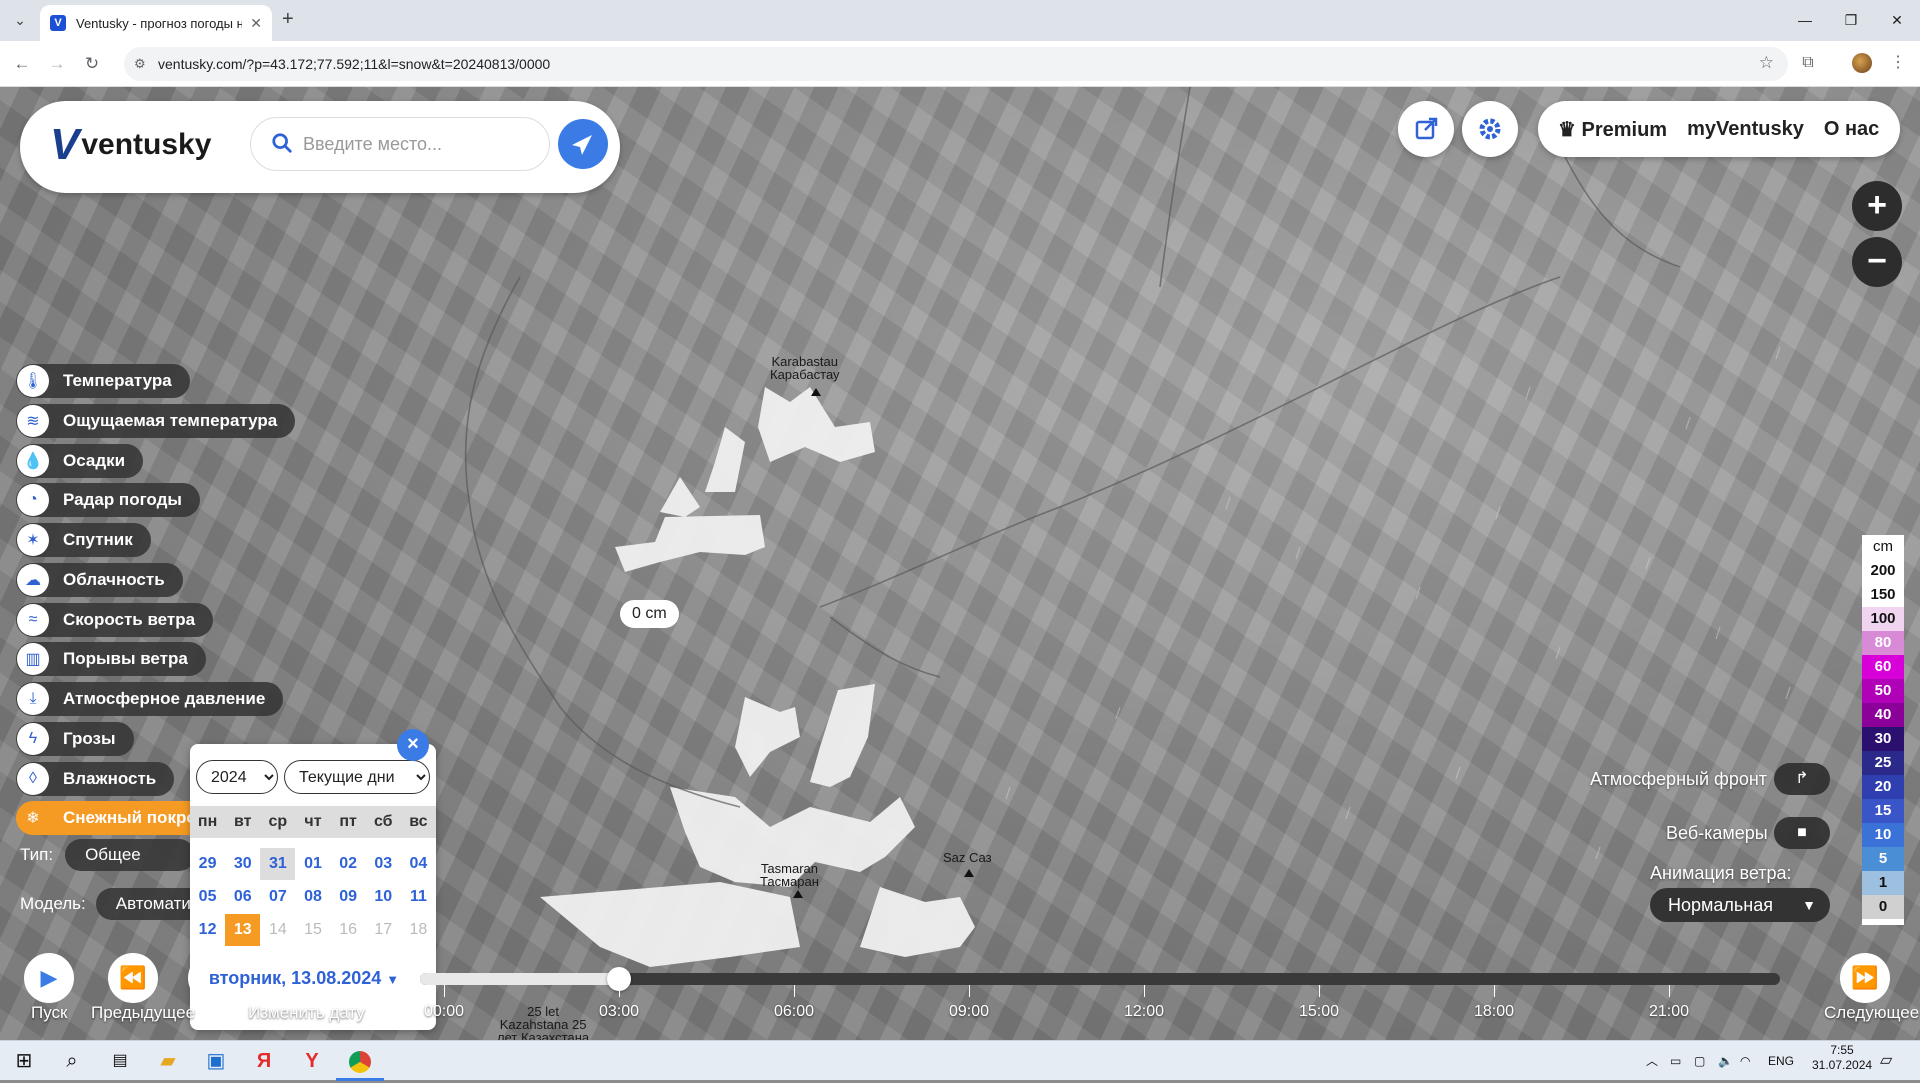  I want to click on play-icon: ▶, so click(49, 977).